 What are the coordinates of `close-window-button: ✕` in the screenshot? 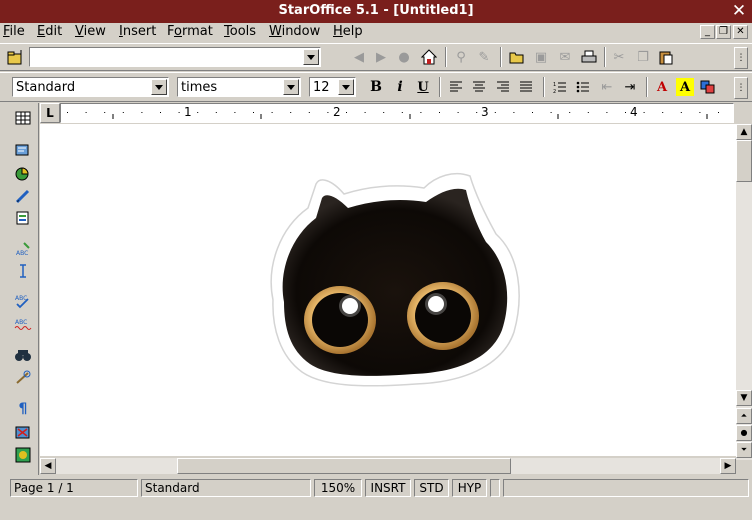 It's located at (739, 11).